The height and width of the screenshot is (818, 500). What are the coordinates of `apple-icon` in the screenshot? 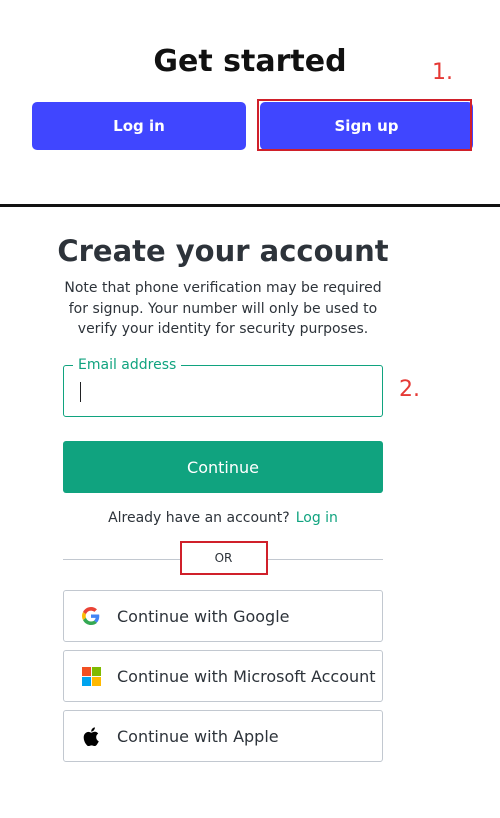 It's located at (91, 736).